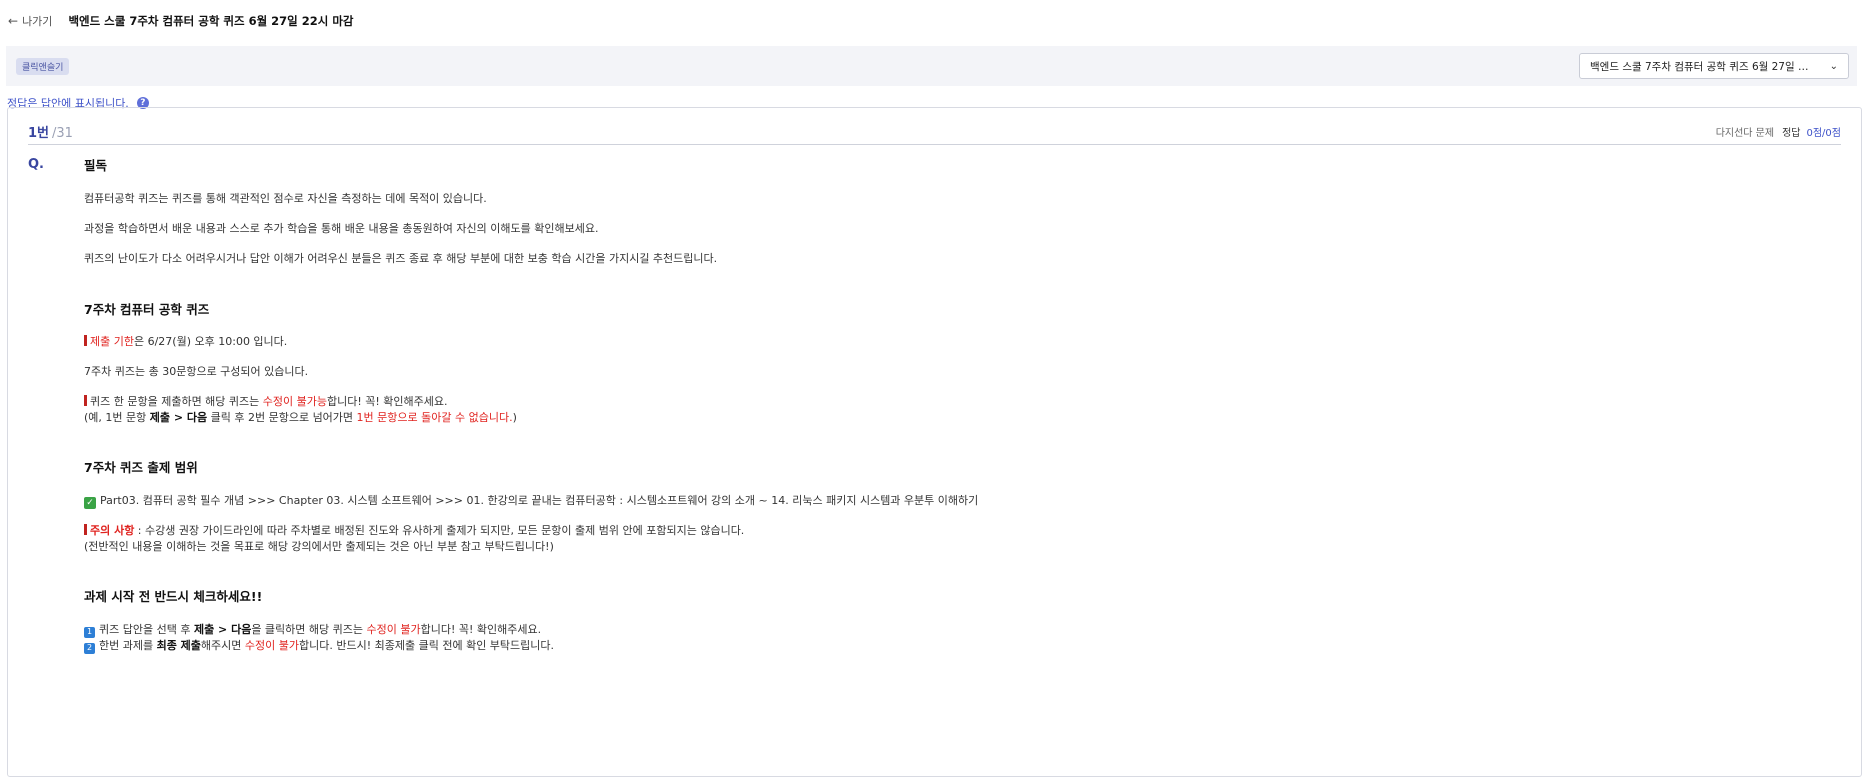 The height and width of the screenshot is (777, 1863). Describe the element at coordinates (196, 371) in the screenshot. I see `count-line: 7주차 퀴즈는 총 30문항으로 구성되어 있습니다.` at that location.